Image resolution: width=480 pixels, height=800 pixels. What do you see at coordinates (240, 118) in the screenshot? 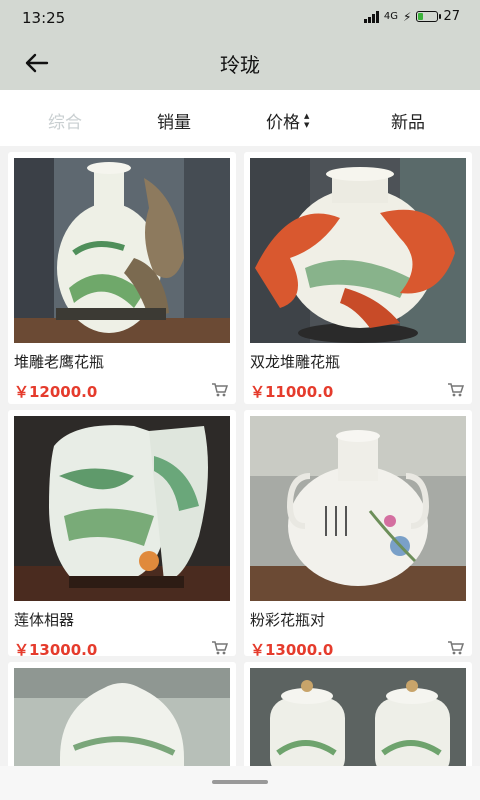
I see `filter-tabs: 综合 销量 价格 ▲ ▼ 新品` at bounding box center [240, 118].